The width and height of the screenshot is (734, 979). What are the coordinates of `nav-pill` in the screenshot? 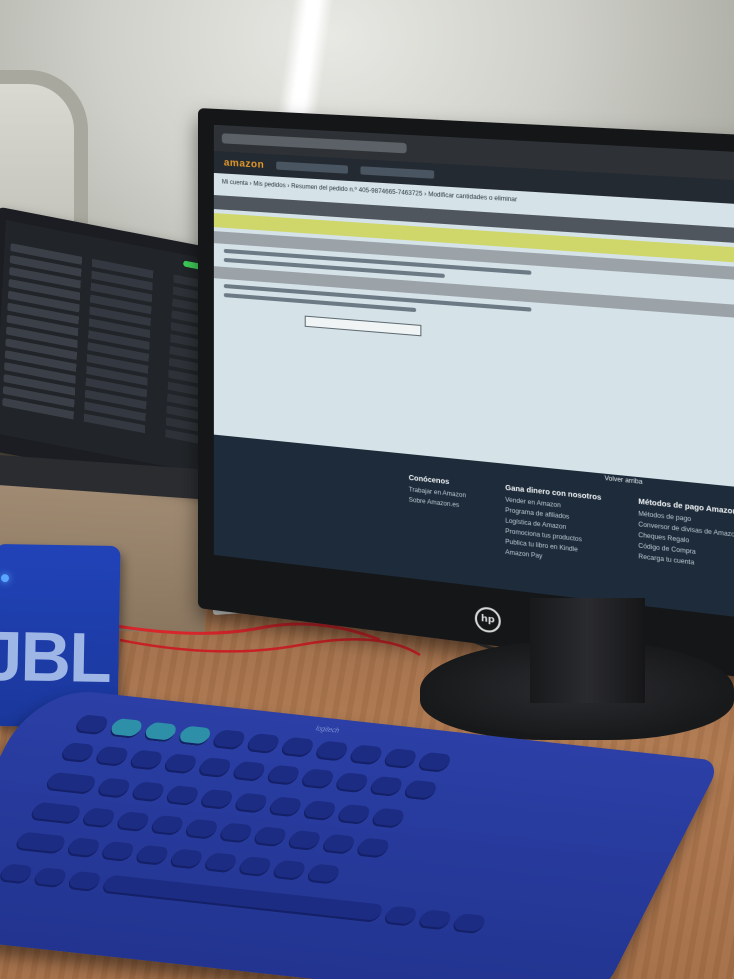 It's located at (397, 172).